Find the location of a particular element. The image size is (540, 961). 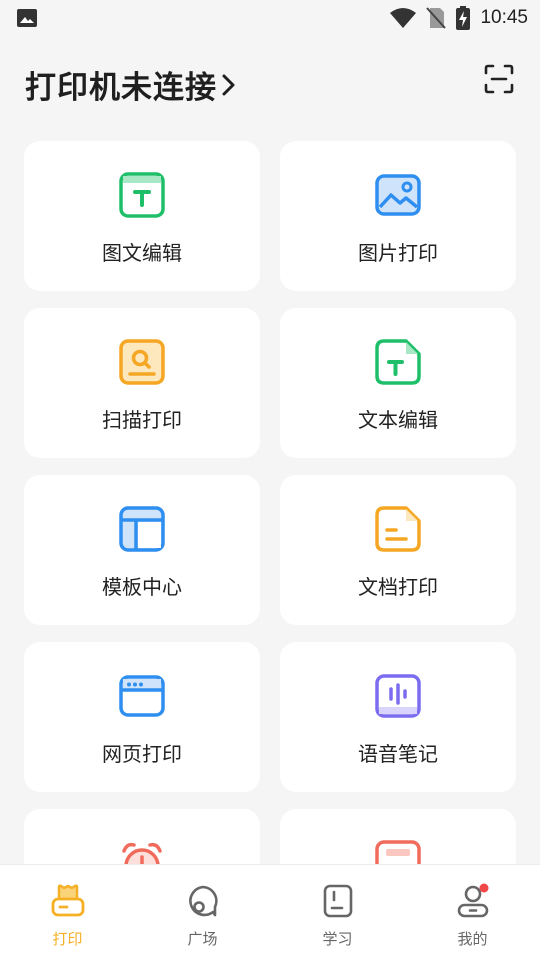

feature-card-image-print: 图片打印 is located at coordinates (398, 216).